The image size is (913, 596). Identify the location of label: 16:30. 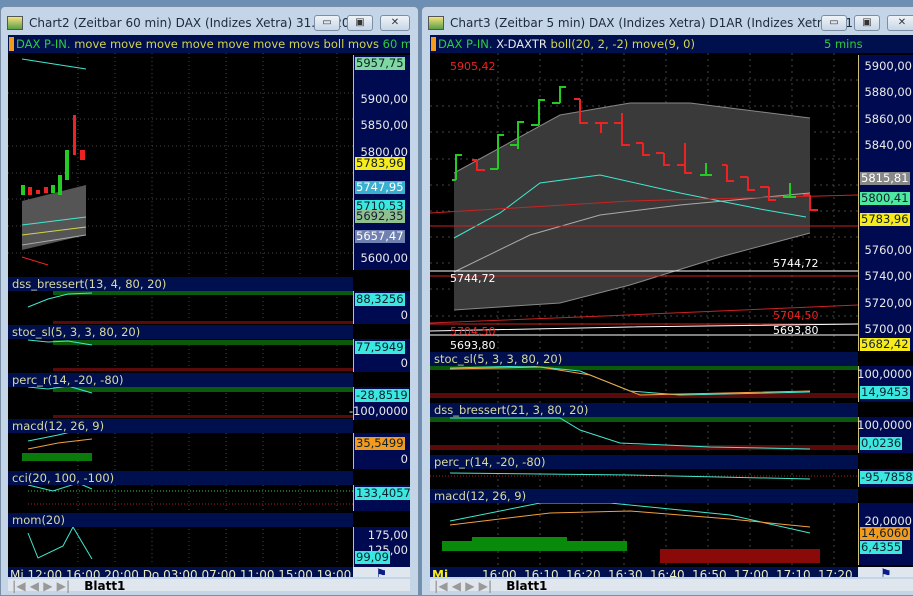
(625, 572).